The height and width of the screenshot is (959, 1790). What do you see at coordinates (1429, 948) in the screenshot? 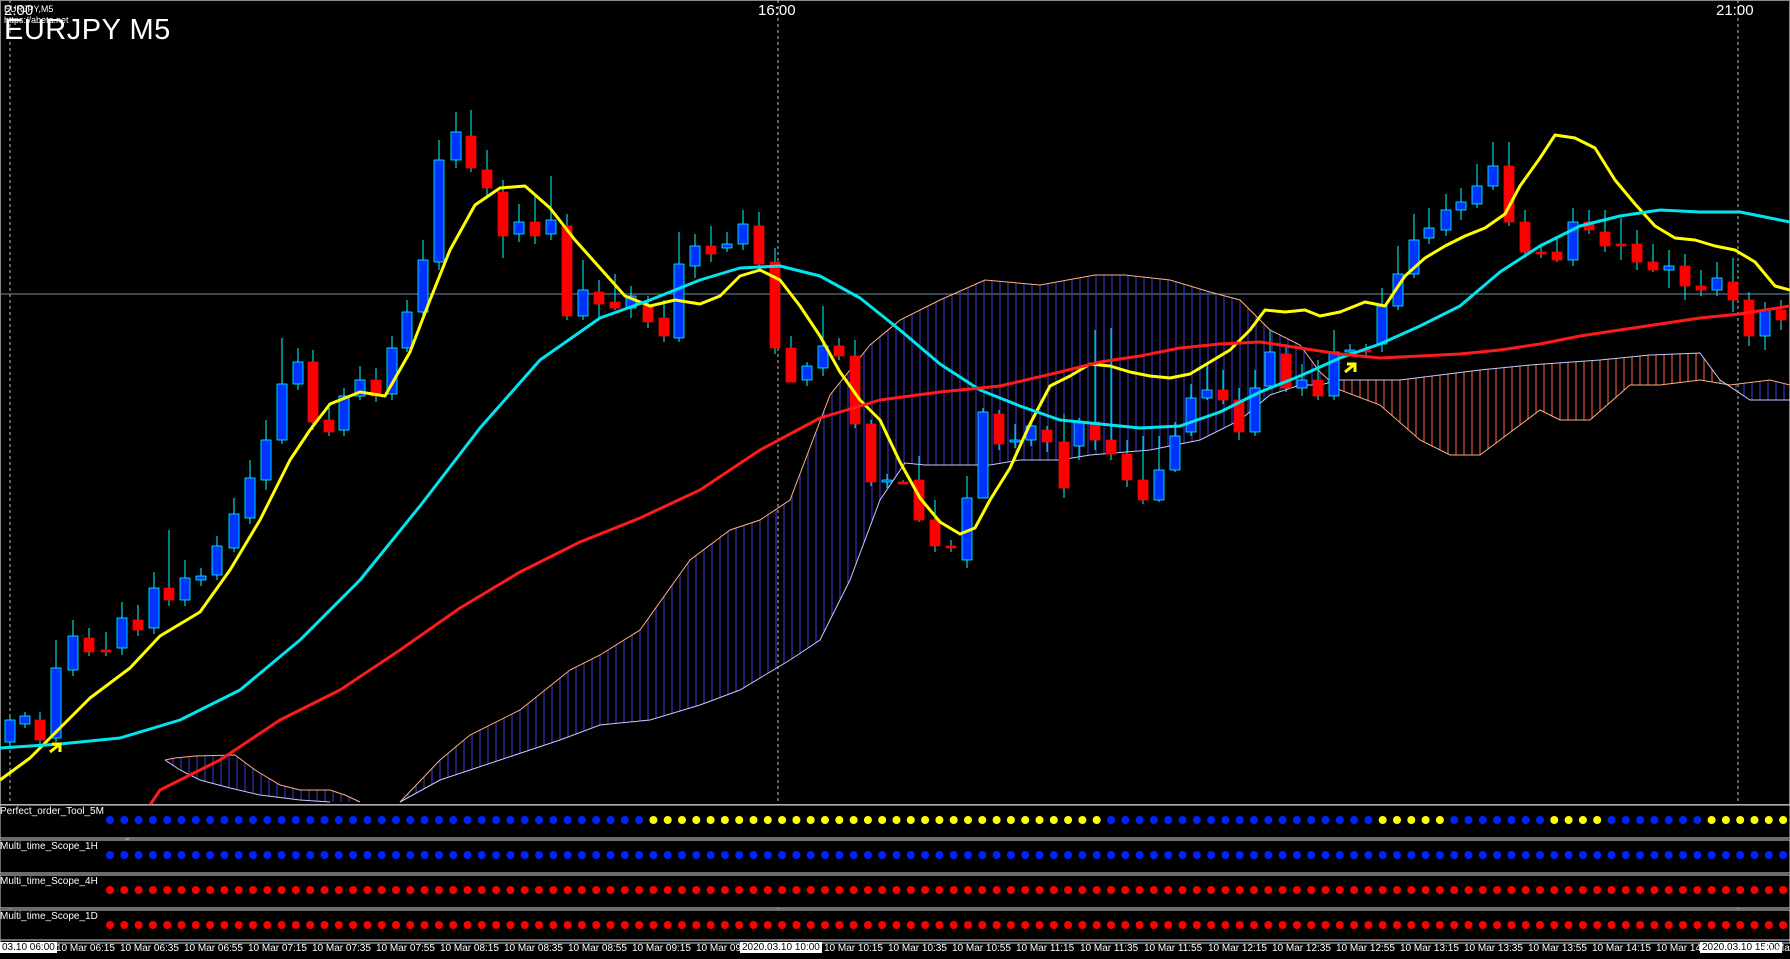
I see `time-axis-label: 10 Mar 13:15` at bounding box center [1429, 948].